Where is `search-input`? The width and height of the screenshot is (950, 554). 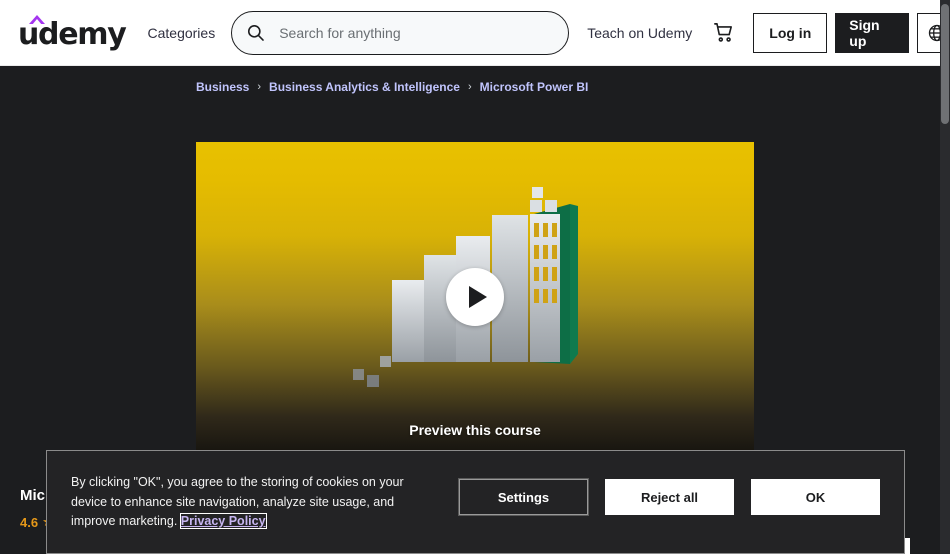
search-input is located at coordinates (416, 32).